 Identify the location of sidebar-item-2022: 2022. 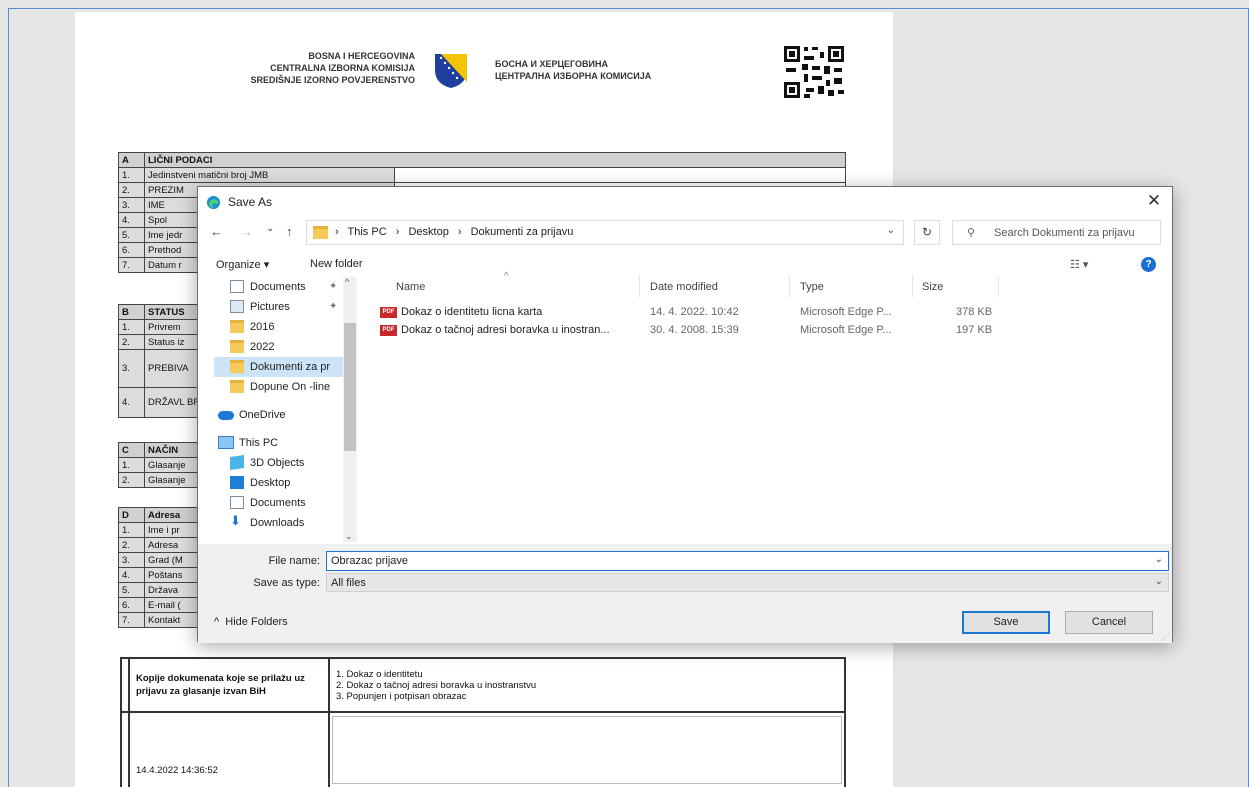
(284, 347).